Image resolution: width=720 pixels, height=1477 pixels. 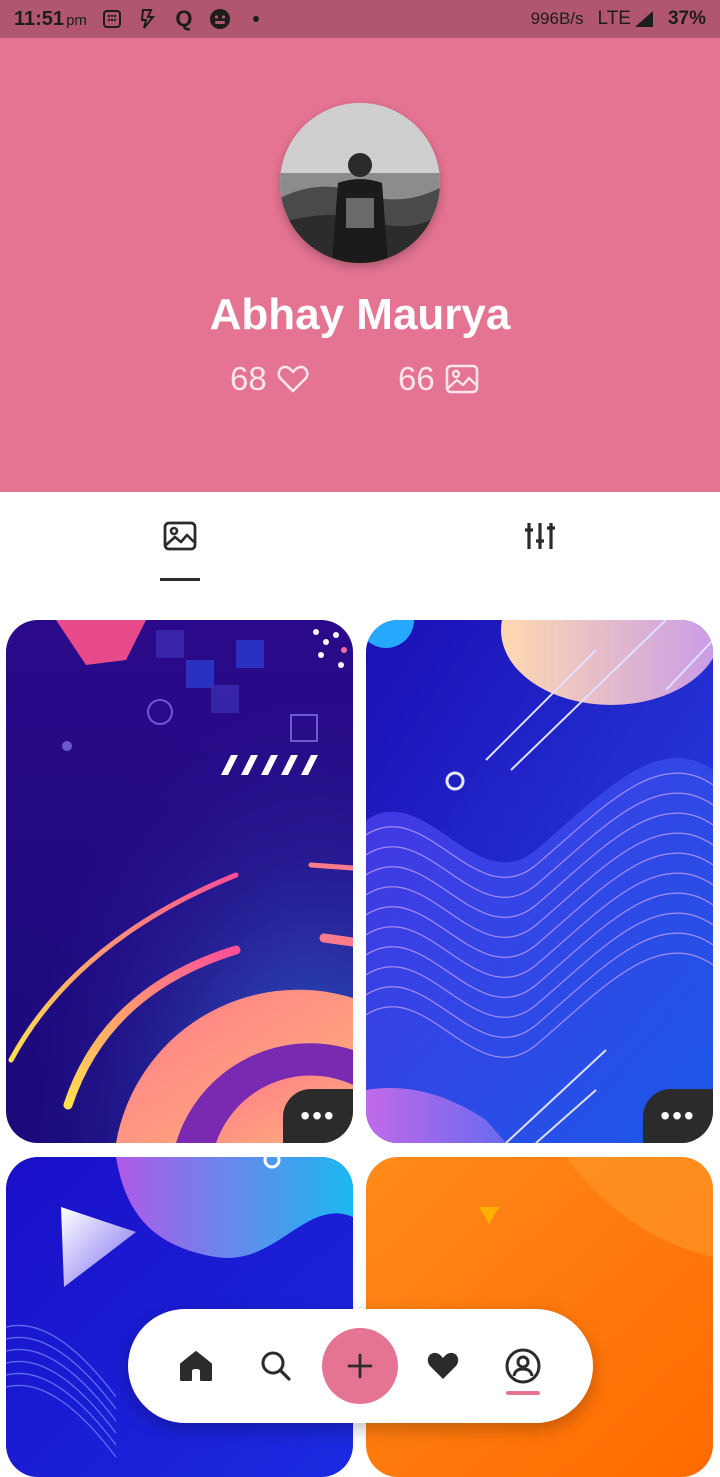 I want to click on add-wallpaper-button, so click(x=360, y=1366).